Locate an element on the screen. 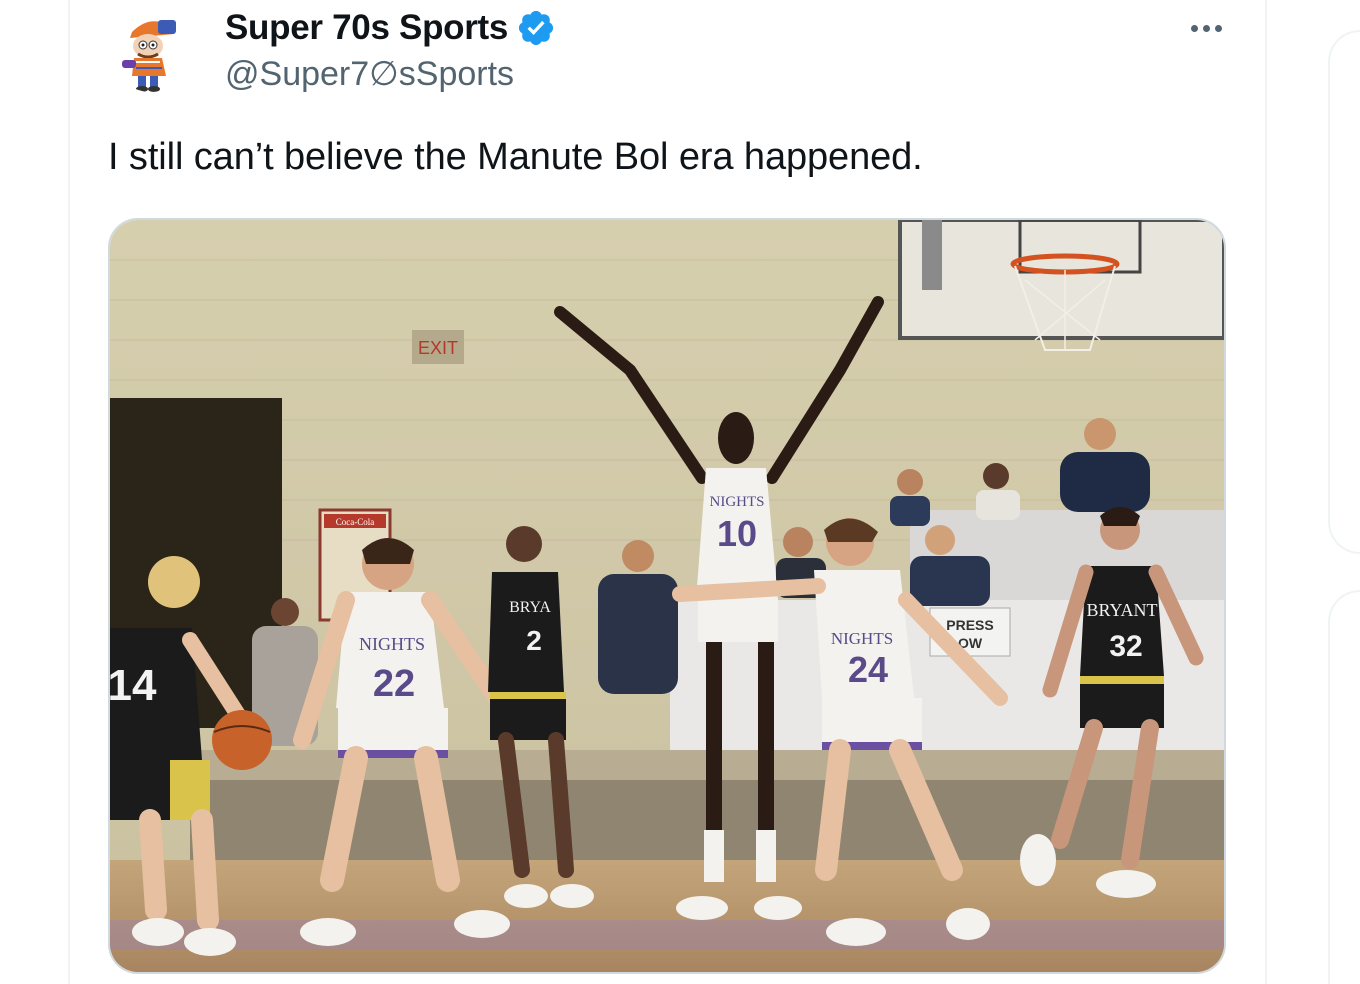 This screenshot has height=984, width=1360. author-avatar is located at coordinates (151, 51).